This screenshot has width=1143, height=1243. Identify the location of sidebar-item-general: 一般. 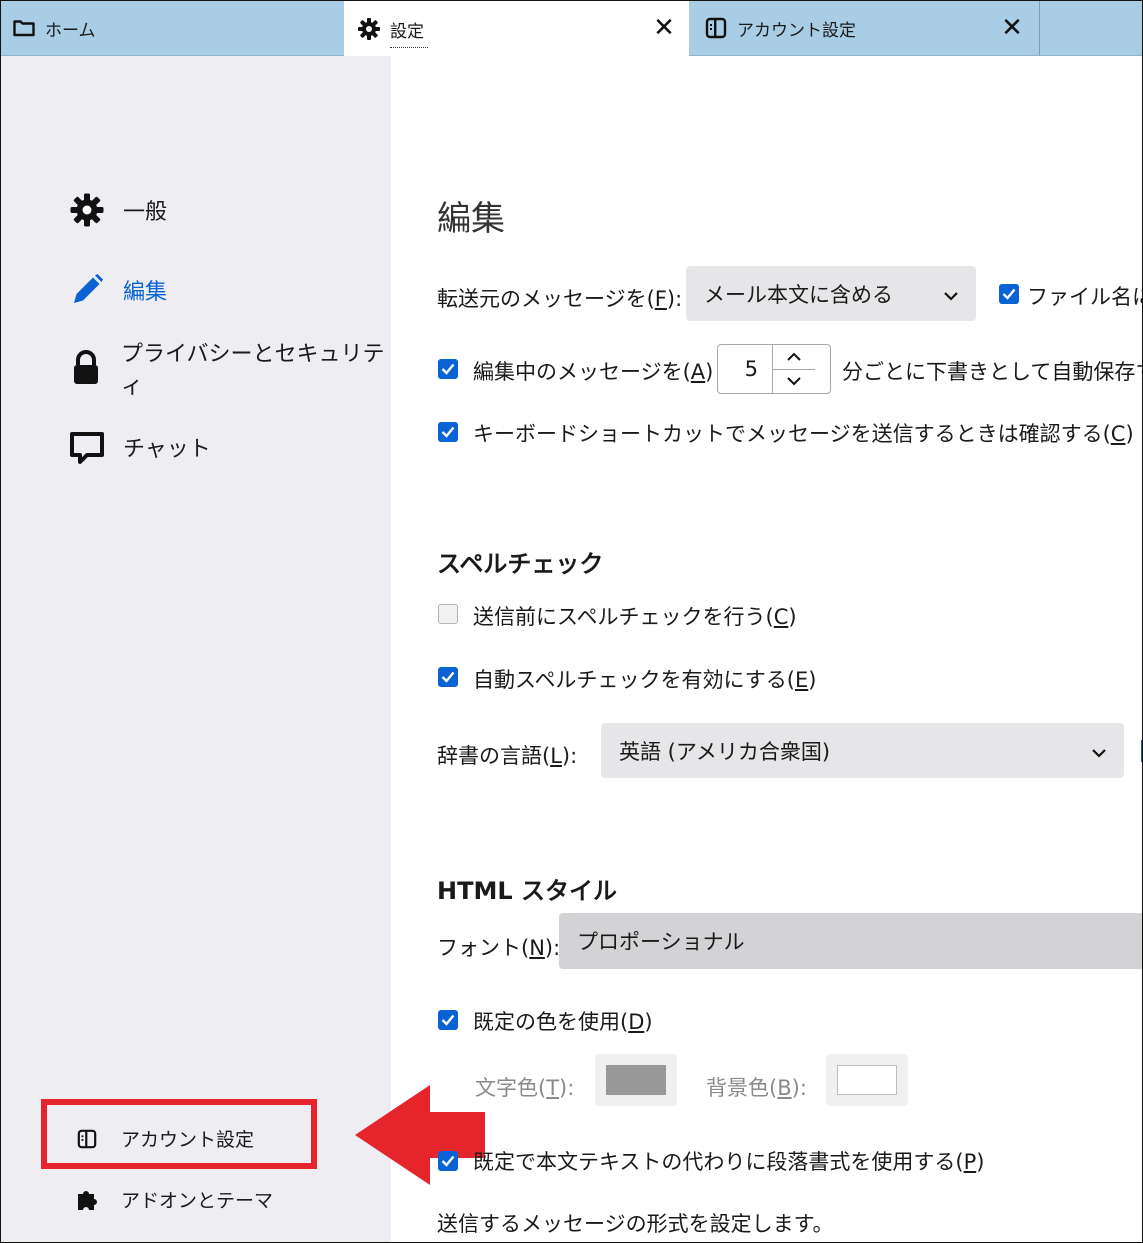
(117, 210).